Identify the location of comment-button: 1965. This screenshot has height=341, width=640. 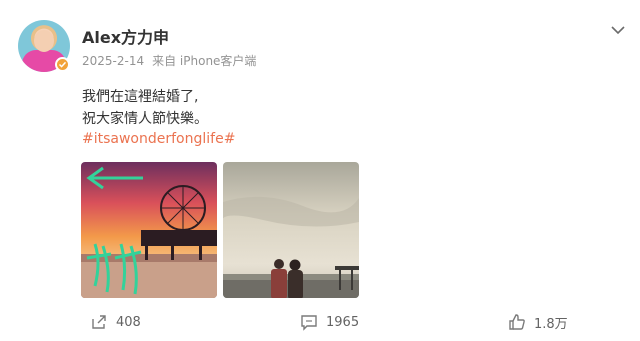
(329, 322).